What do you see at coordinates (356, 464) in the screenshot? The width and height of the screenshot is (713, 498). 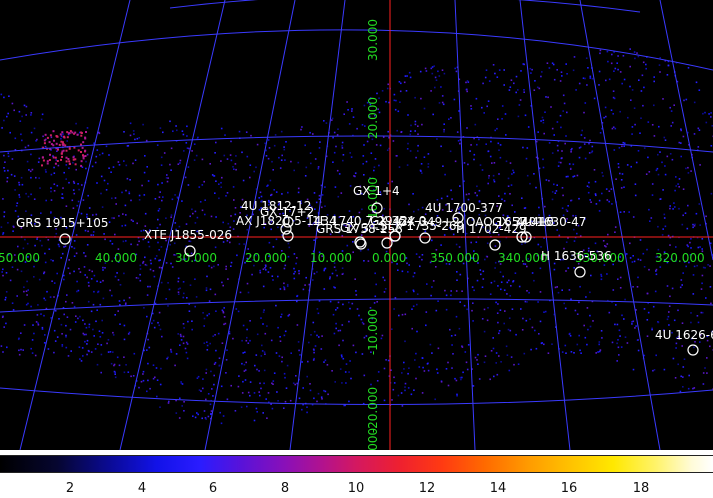 I see `colorbar` at bounding box center [356, 464].